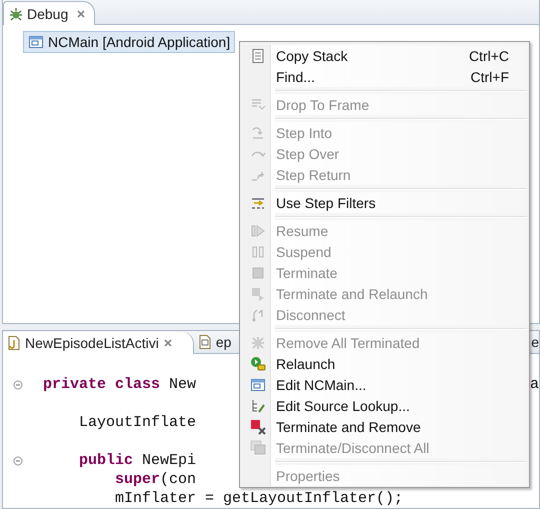  I want to click on code-fragment: a, so click(534, 384).